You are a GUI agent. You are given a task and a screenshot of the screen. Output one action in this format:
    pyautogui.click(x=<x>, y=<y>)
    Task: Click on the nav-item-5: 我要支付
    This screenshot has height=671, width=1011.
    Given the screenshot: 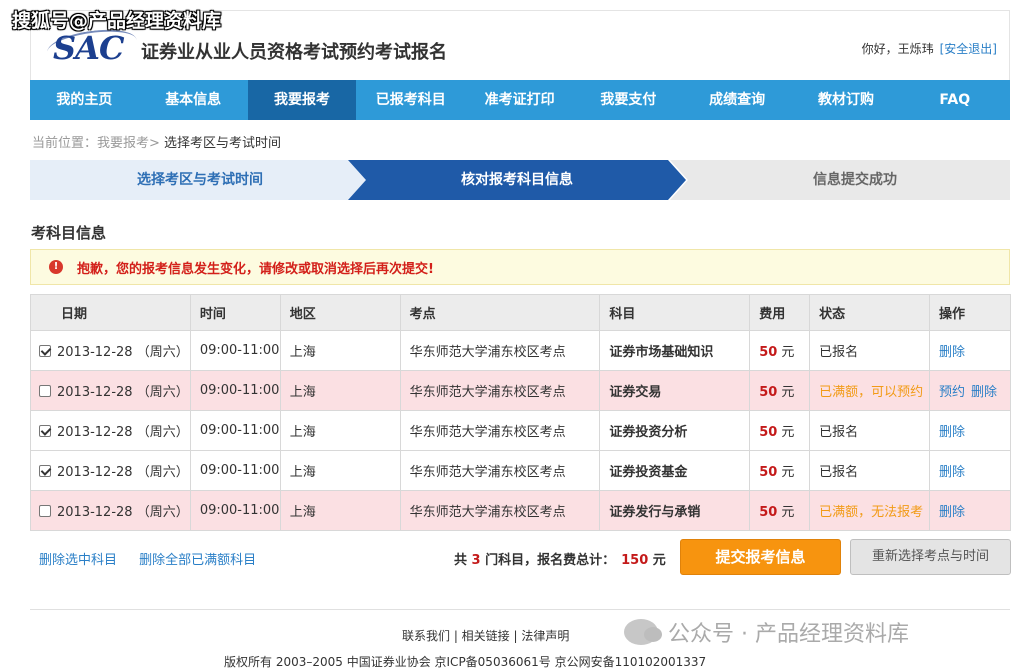 What is the action you would take?
    pyautogui.click(x=628, y=100)
    